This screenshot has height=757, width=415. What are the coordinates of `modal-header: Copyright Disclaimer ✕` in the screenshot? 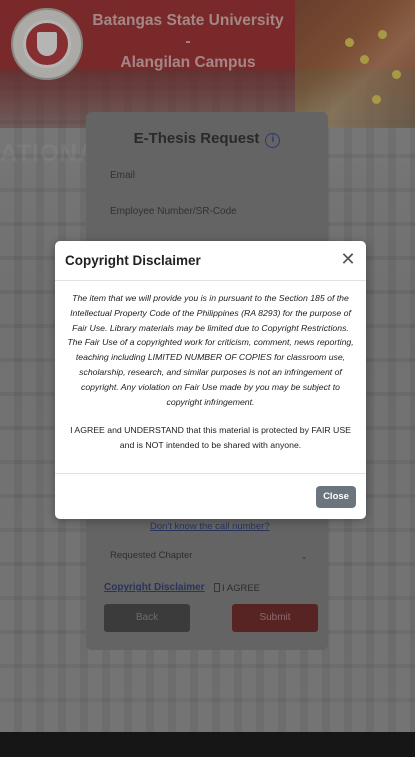 It's located at (210, 261).